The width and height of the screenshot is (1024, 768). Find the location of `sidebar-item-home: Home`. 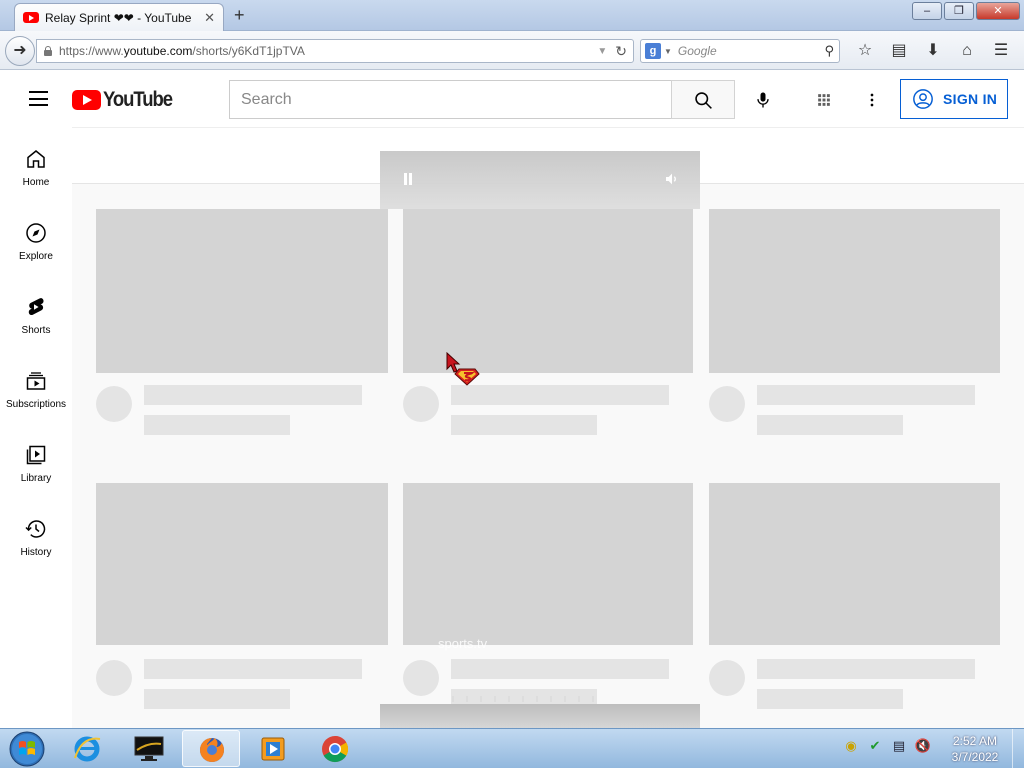

sidebar-item-home: Home is located at coordinates (36, 164).